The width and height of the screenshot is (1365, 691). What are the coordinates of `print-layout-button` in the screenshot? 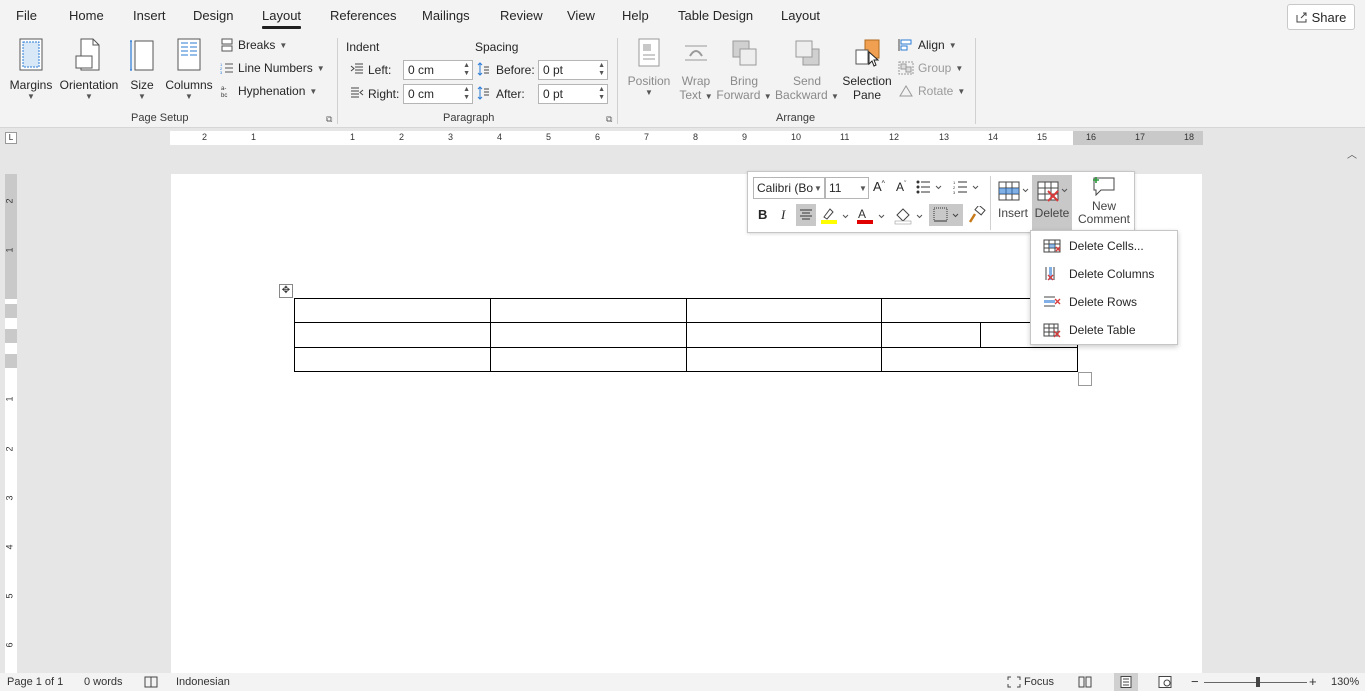 It's located at (1126, 682).